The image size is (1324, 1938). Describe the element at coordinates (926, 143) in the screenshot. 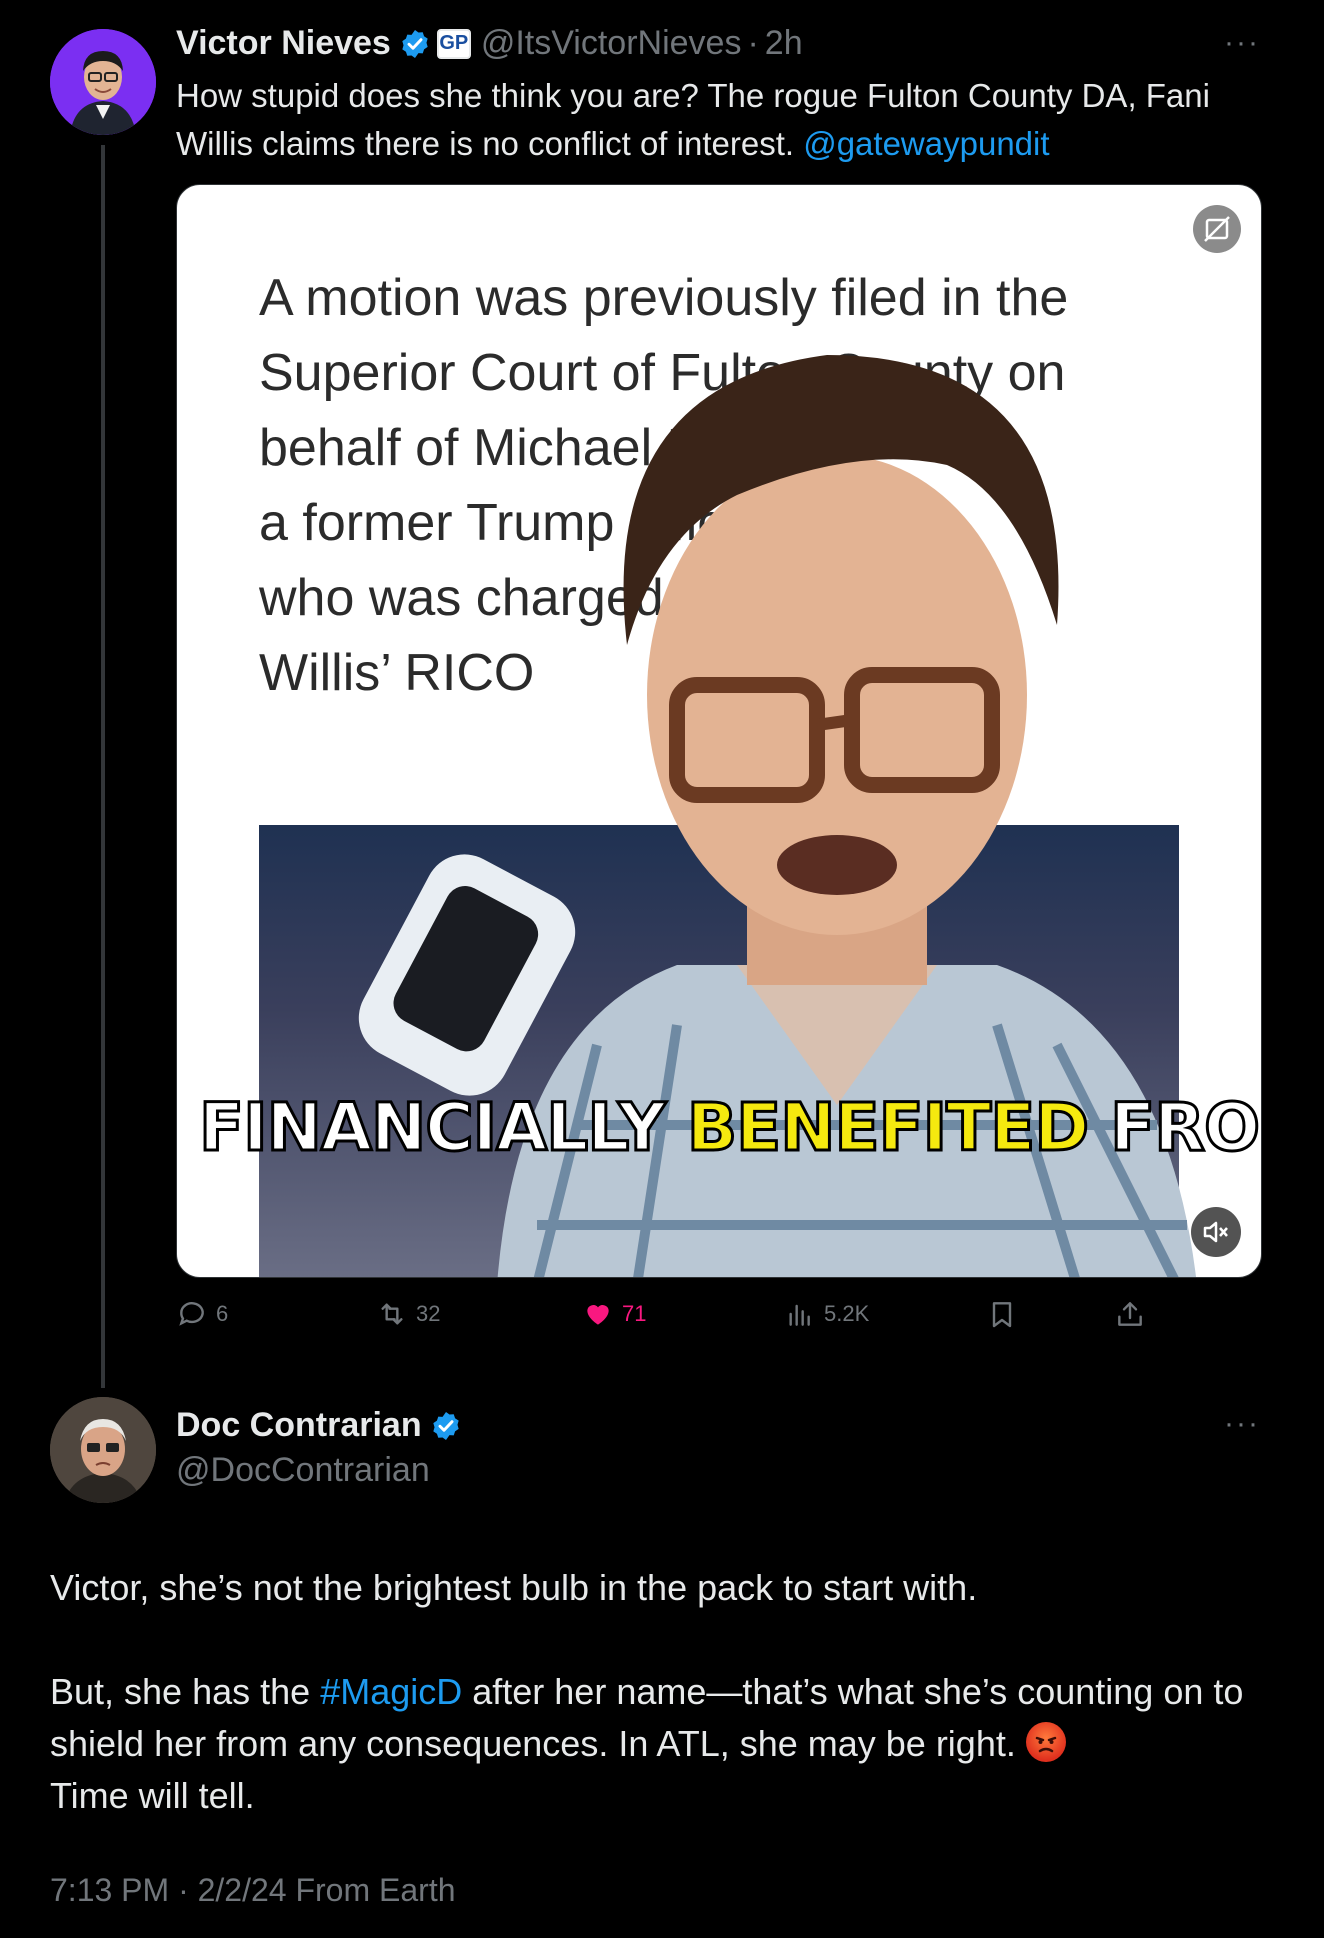

I see `mention-link: @gatewaypundit` at that location.